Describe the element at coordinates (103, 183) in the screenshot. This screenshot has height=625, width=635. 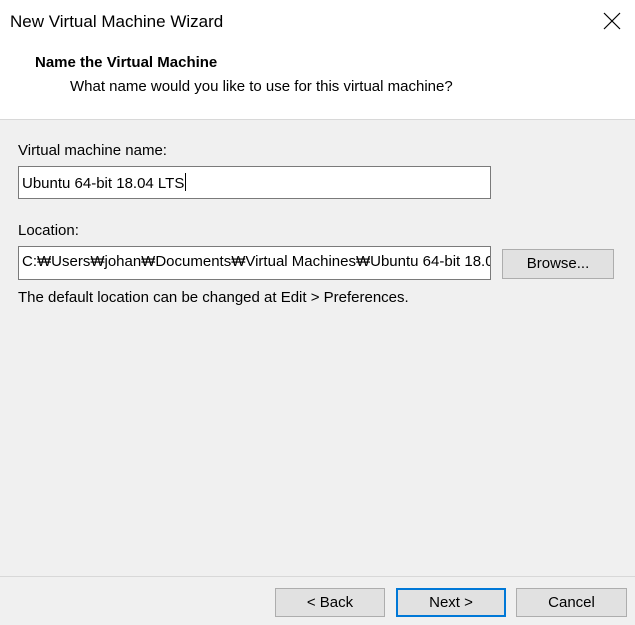
I see `vm-name-value: Ubuntu 64-bit 18.04 LTS` at that location.